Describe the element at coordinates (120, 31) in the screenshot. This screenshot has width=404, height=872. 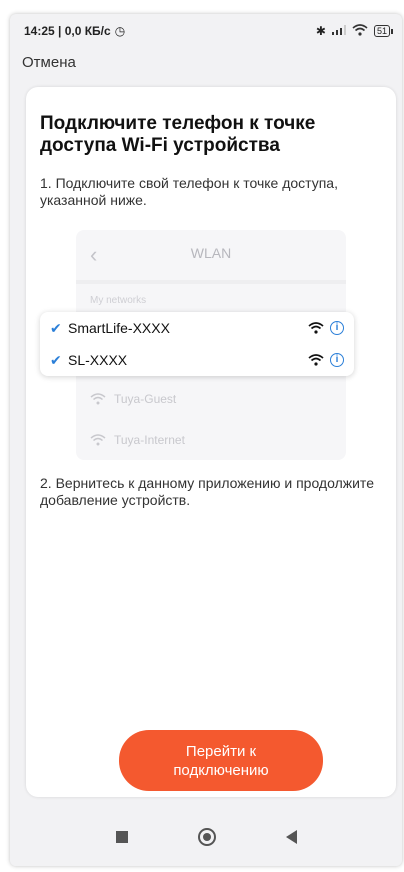
I see `alarm-icon: ◷` at that location.